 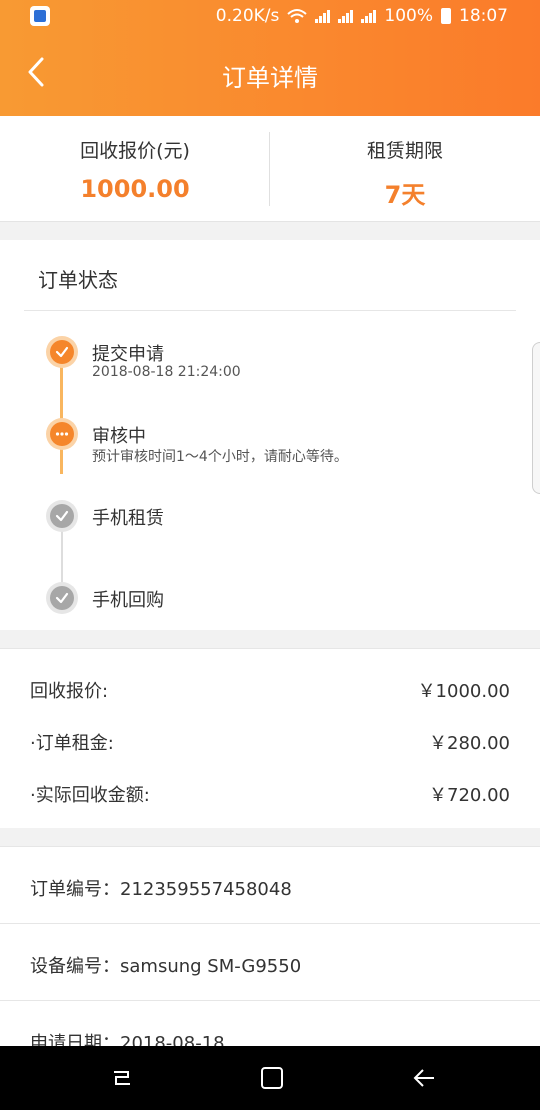 I want to click on recycle-price-label: 回收报价(元), so click(x=135, y=151).